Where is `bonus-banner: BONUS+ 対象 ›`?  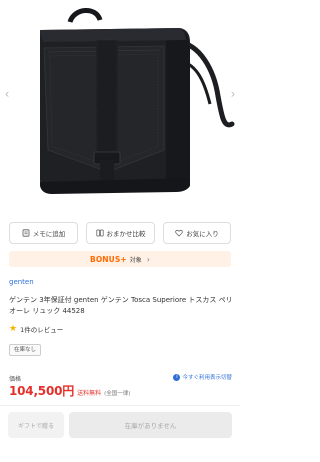
bonus-banner: BONUS+ 対象 › is located at coordinates (120, 259).